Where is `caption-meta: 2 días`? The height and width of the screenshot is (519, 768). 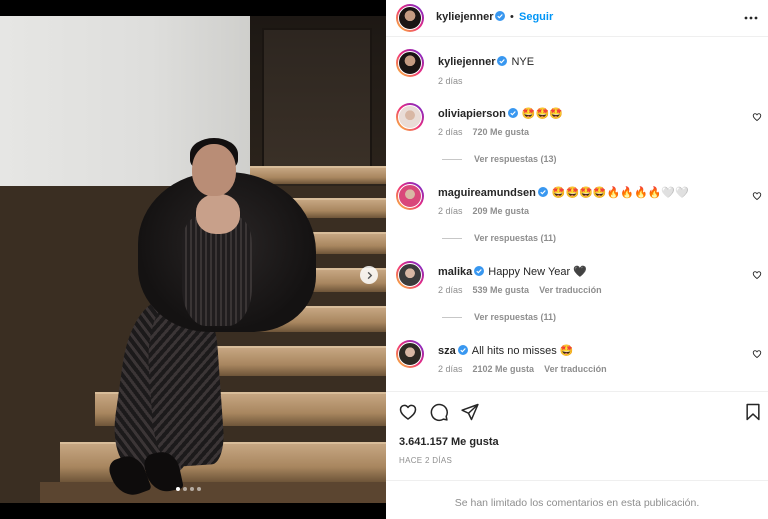 caption-meta: 2 días is located at coordinates (455, 81).